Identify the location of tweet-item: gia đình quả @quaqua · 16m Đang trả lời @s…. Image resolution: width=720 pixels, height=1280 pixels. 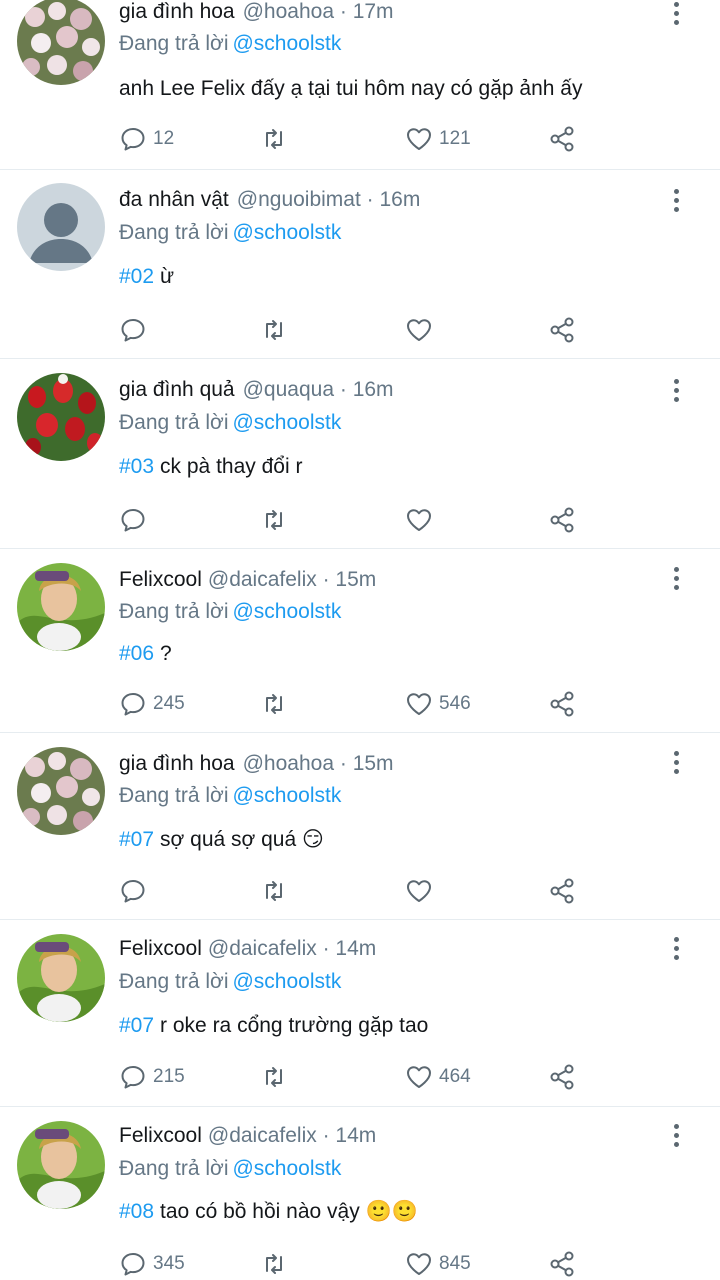
(360, 454).